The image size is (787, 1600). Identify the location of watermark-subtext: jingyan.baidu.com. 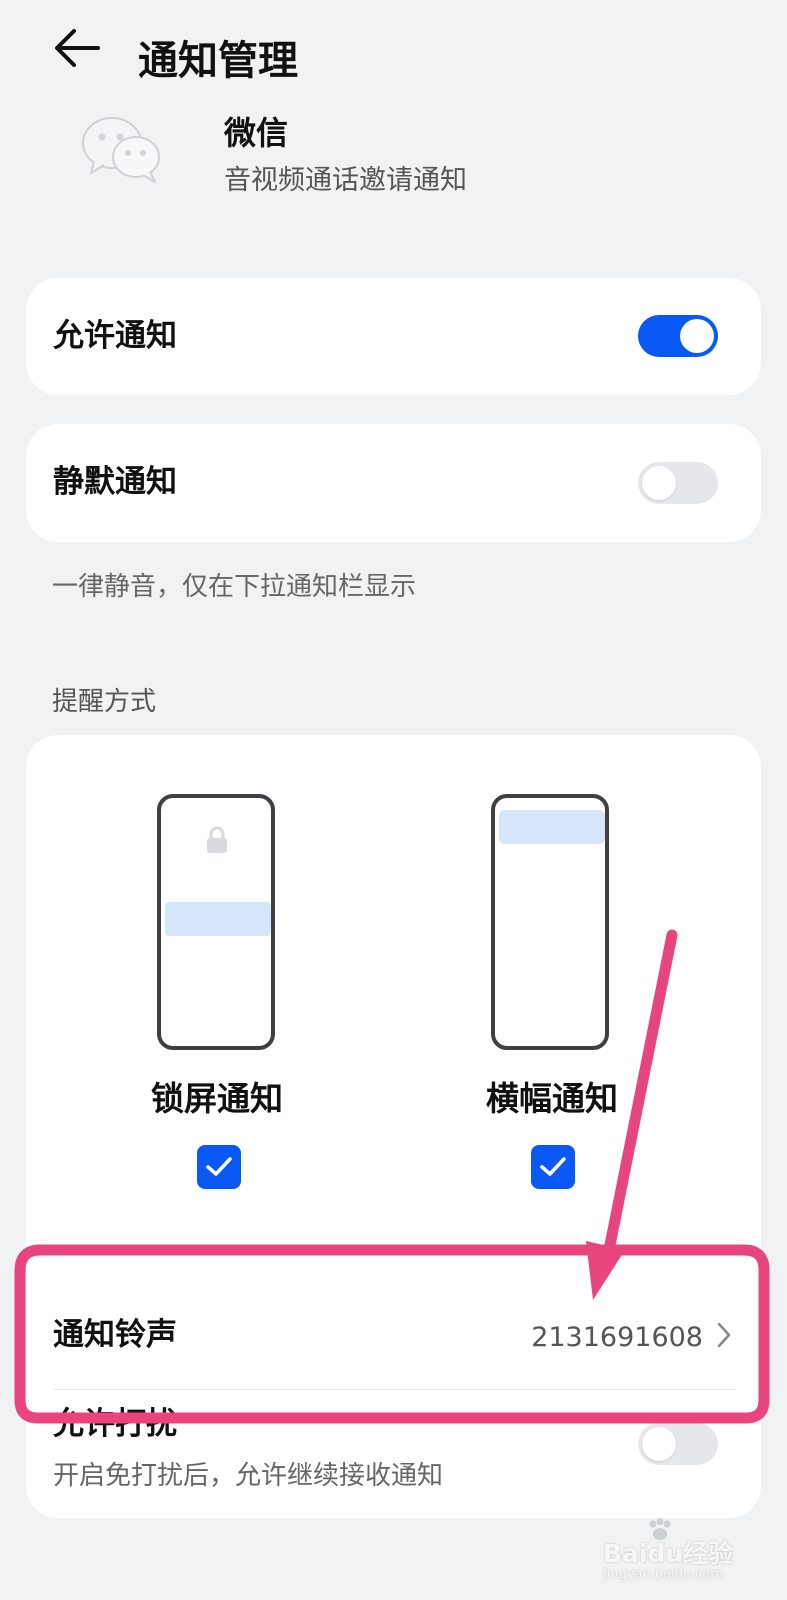
(663, 1574).